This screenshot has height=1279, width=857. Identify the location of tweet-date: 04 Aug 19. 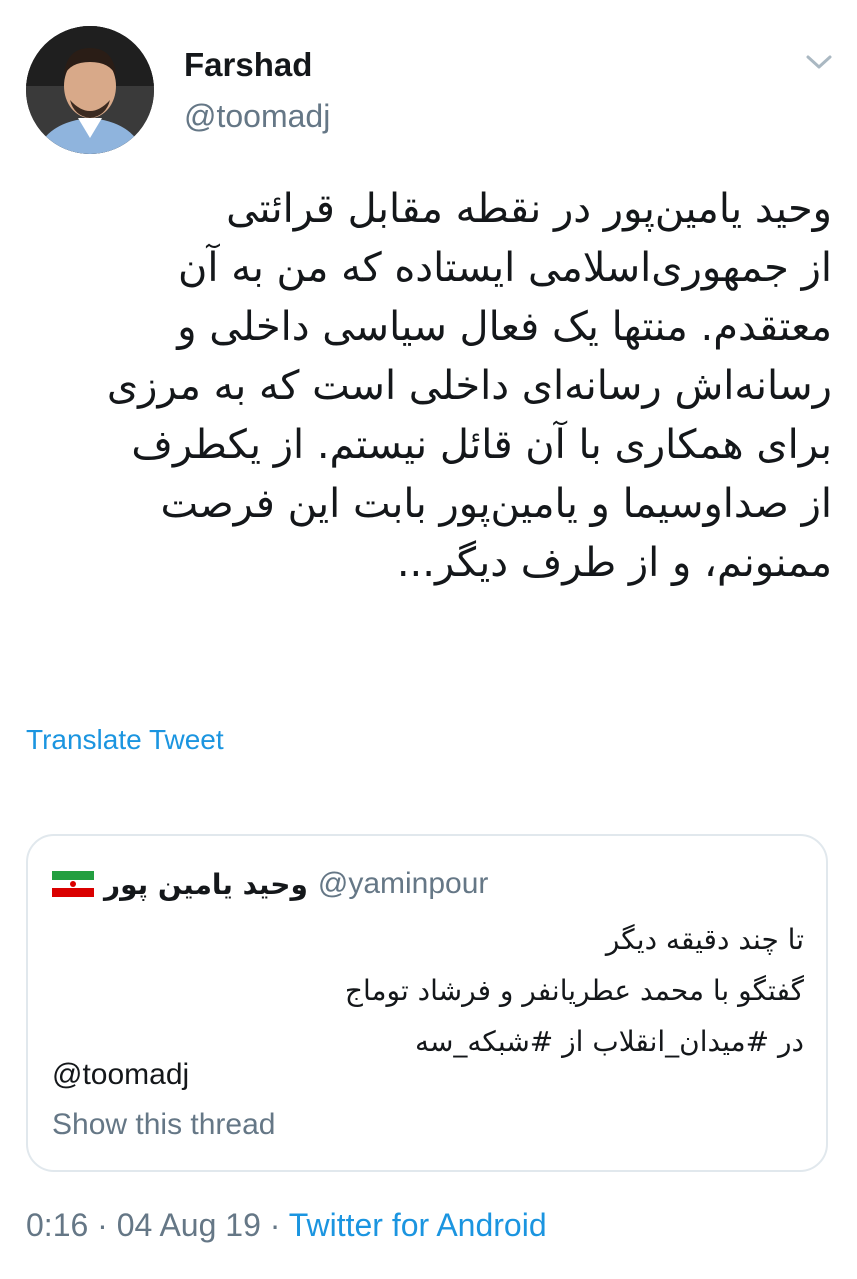
(188, 1225).